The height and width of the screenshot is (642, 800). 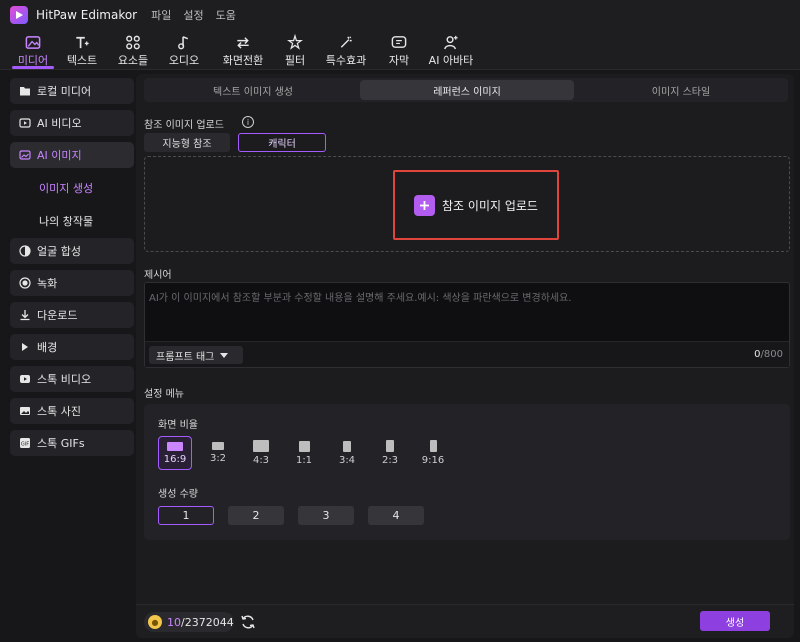 I want to click on chevron-down-icon, so click(x=224, y=355).